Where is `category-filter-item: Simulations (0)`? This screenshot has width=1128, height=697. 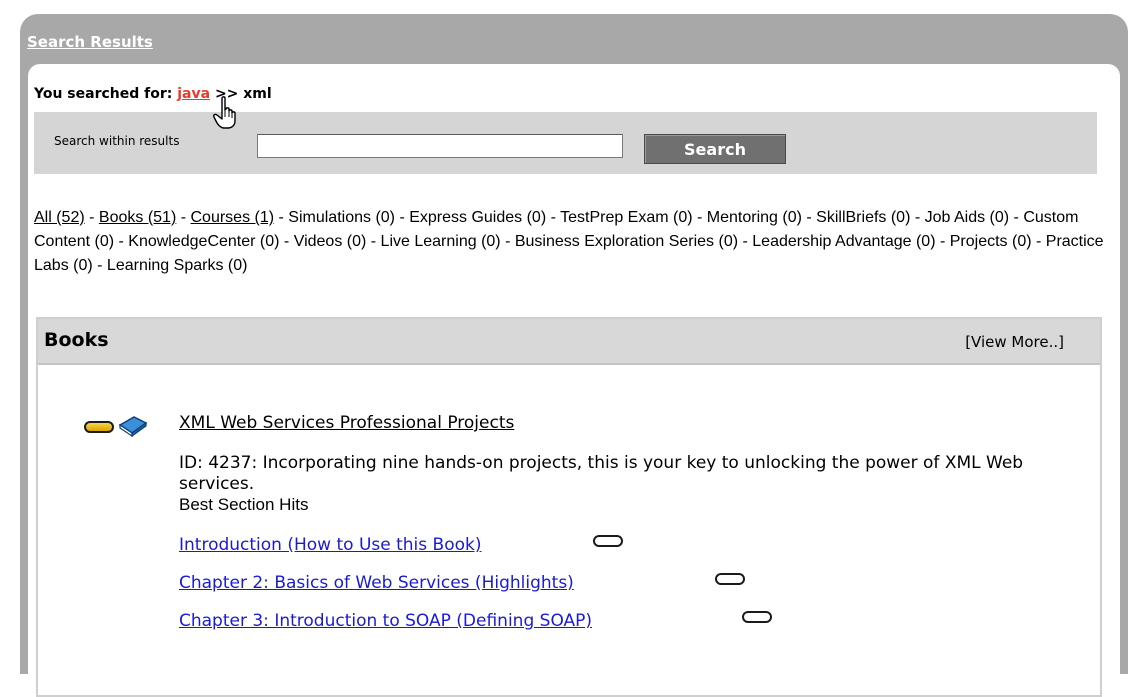 category-filter-item: Simulations (0) is located at coordinates (341, 217).